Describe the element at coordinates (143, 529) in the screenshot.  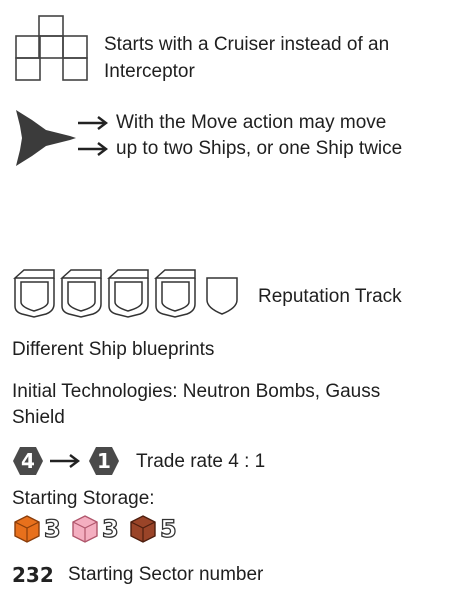
I see `materials-cube-icon` at that location.